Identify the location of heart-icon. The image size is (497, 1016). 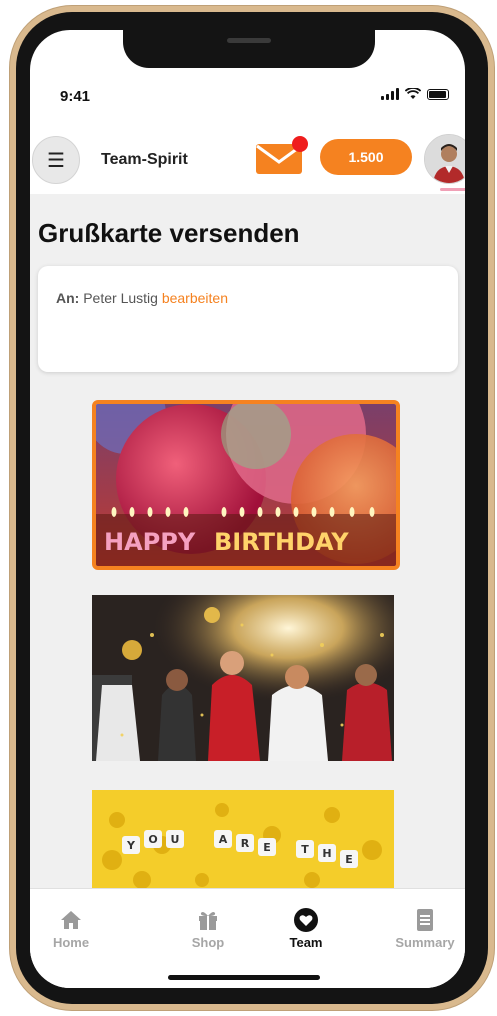
(306, 920).